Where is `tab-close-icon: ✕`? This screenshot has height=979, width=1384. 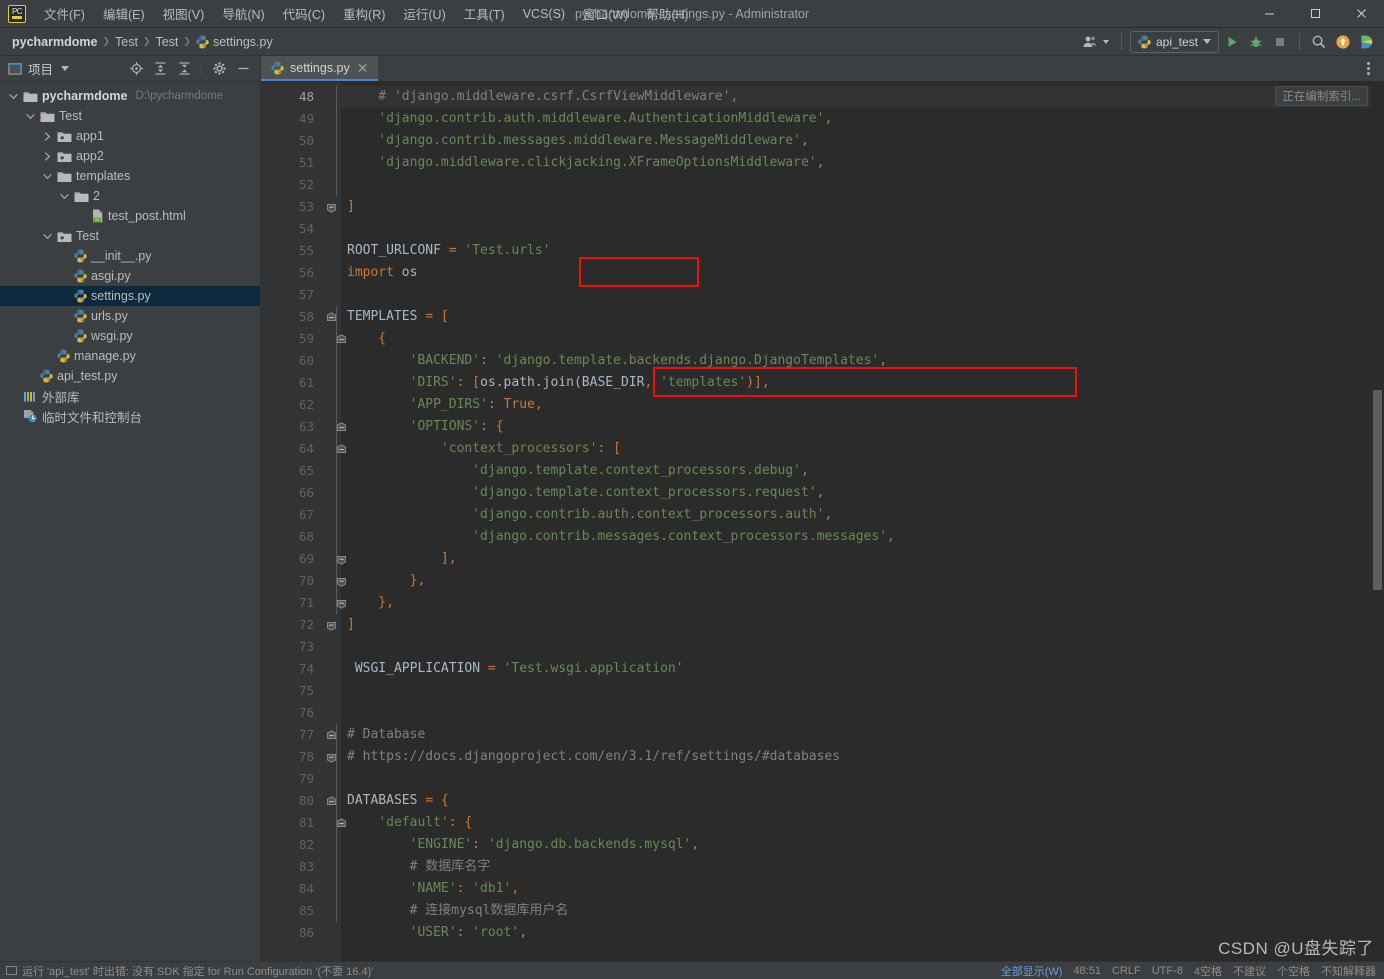 tab-close-icon: ✕ is located at coordinates (363, 68).